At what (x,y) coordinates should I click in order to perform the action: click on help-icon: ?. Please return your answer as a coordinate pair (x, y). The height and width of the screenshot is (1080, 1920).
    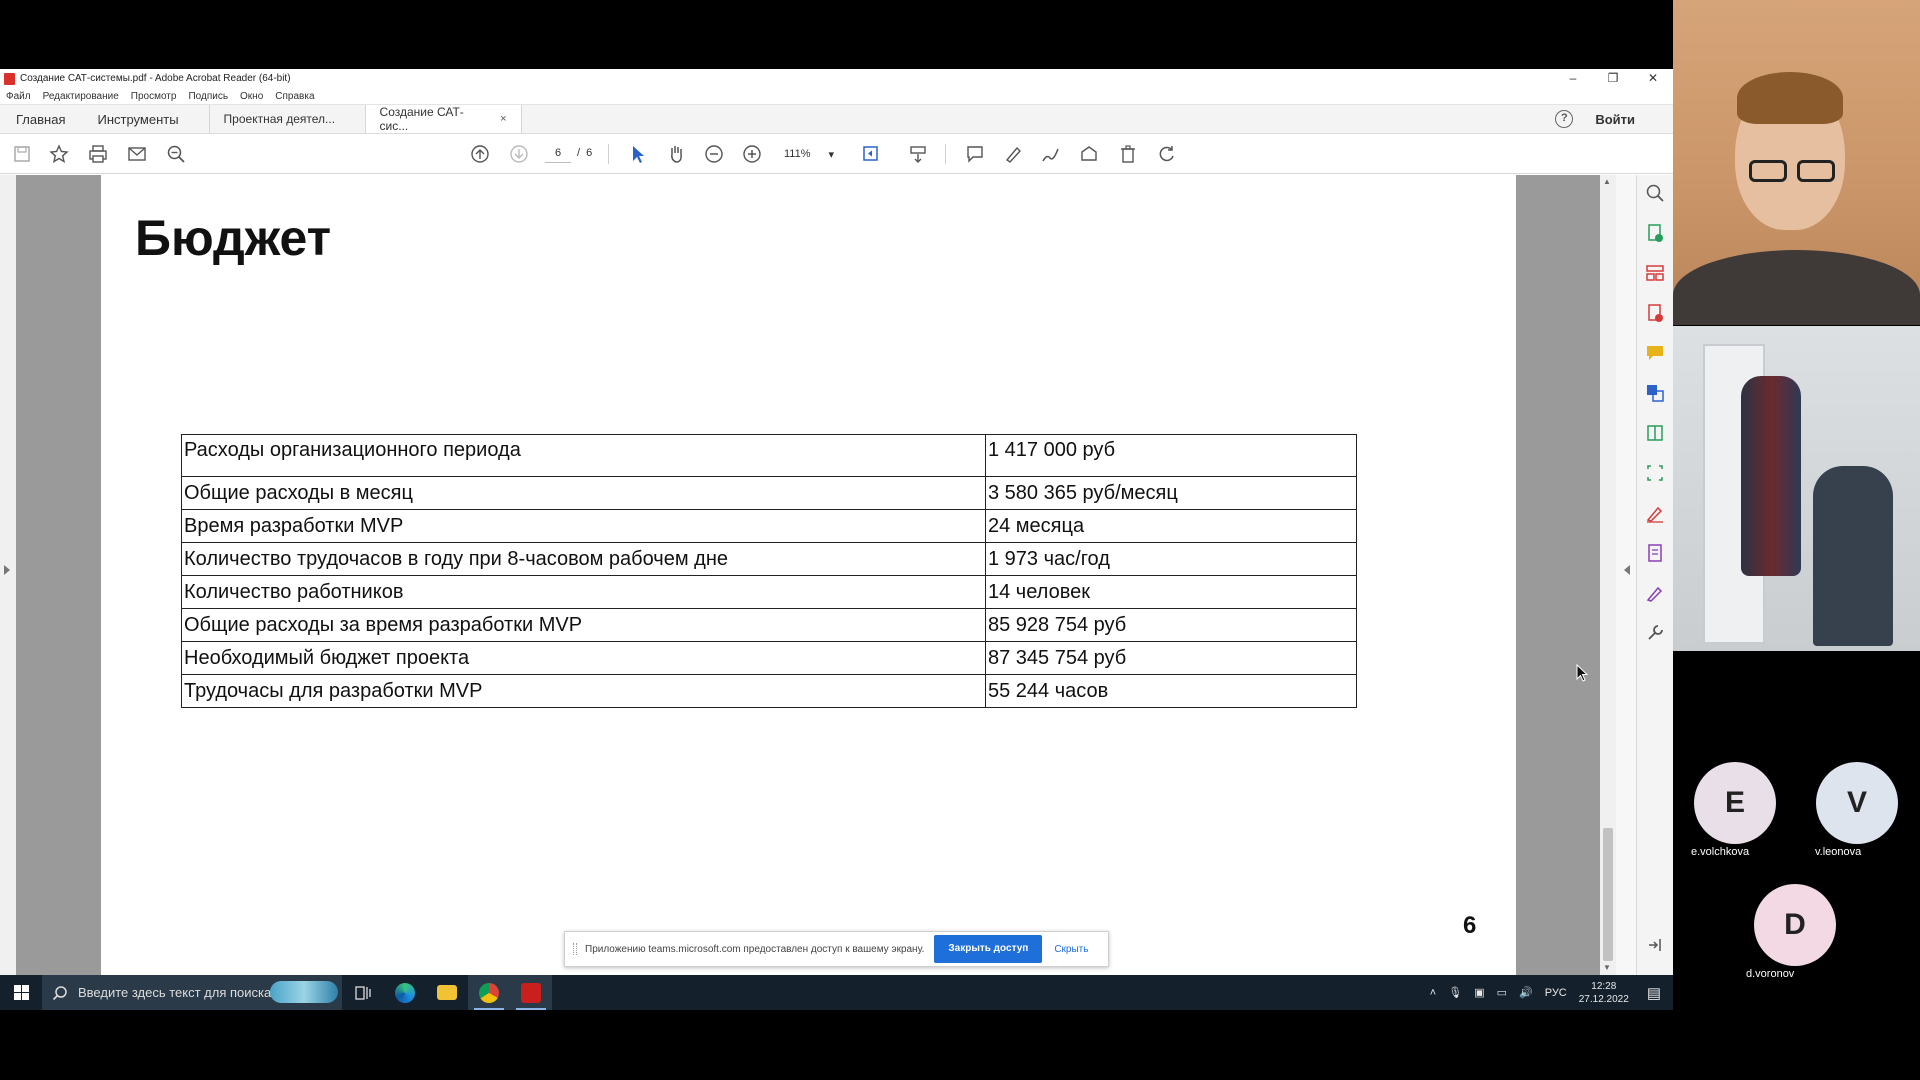
    Looking at the image, I should click on (1564, 119).